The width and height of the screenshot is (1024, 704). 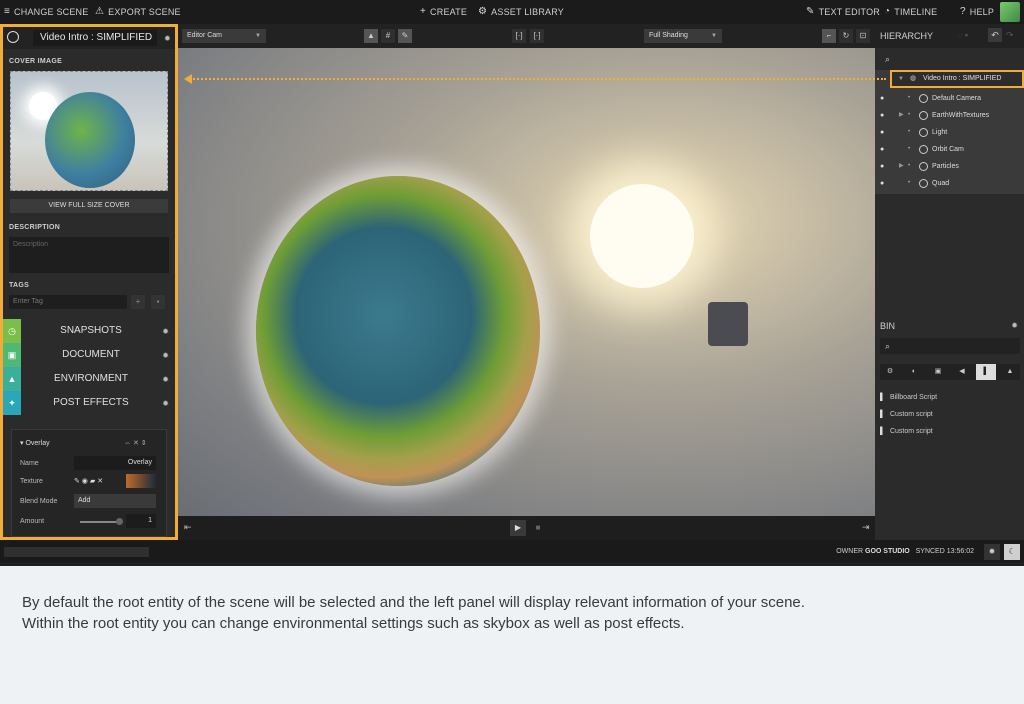 I want to click on overlay-name-field: Overlay, so click(x=115, y=463).